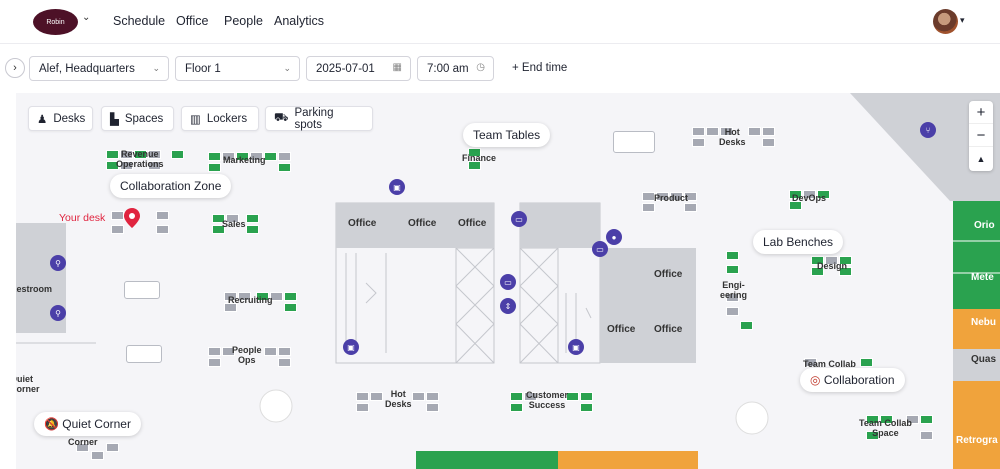 The image size is (1000, 469). Describe the element at coordinates (480, 67) in the screenshot. I see `clock-icon: ◷` at that location.